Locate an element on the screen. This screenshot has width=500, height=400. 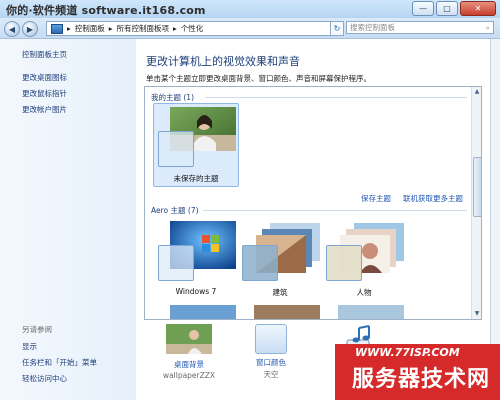
theme-people-label: 人物 is located at coordinates (364, 292).